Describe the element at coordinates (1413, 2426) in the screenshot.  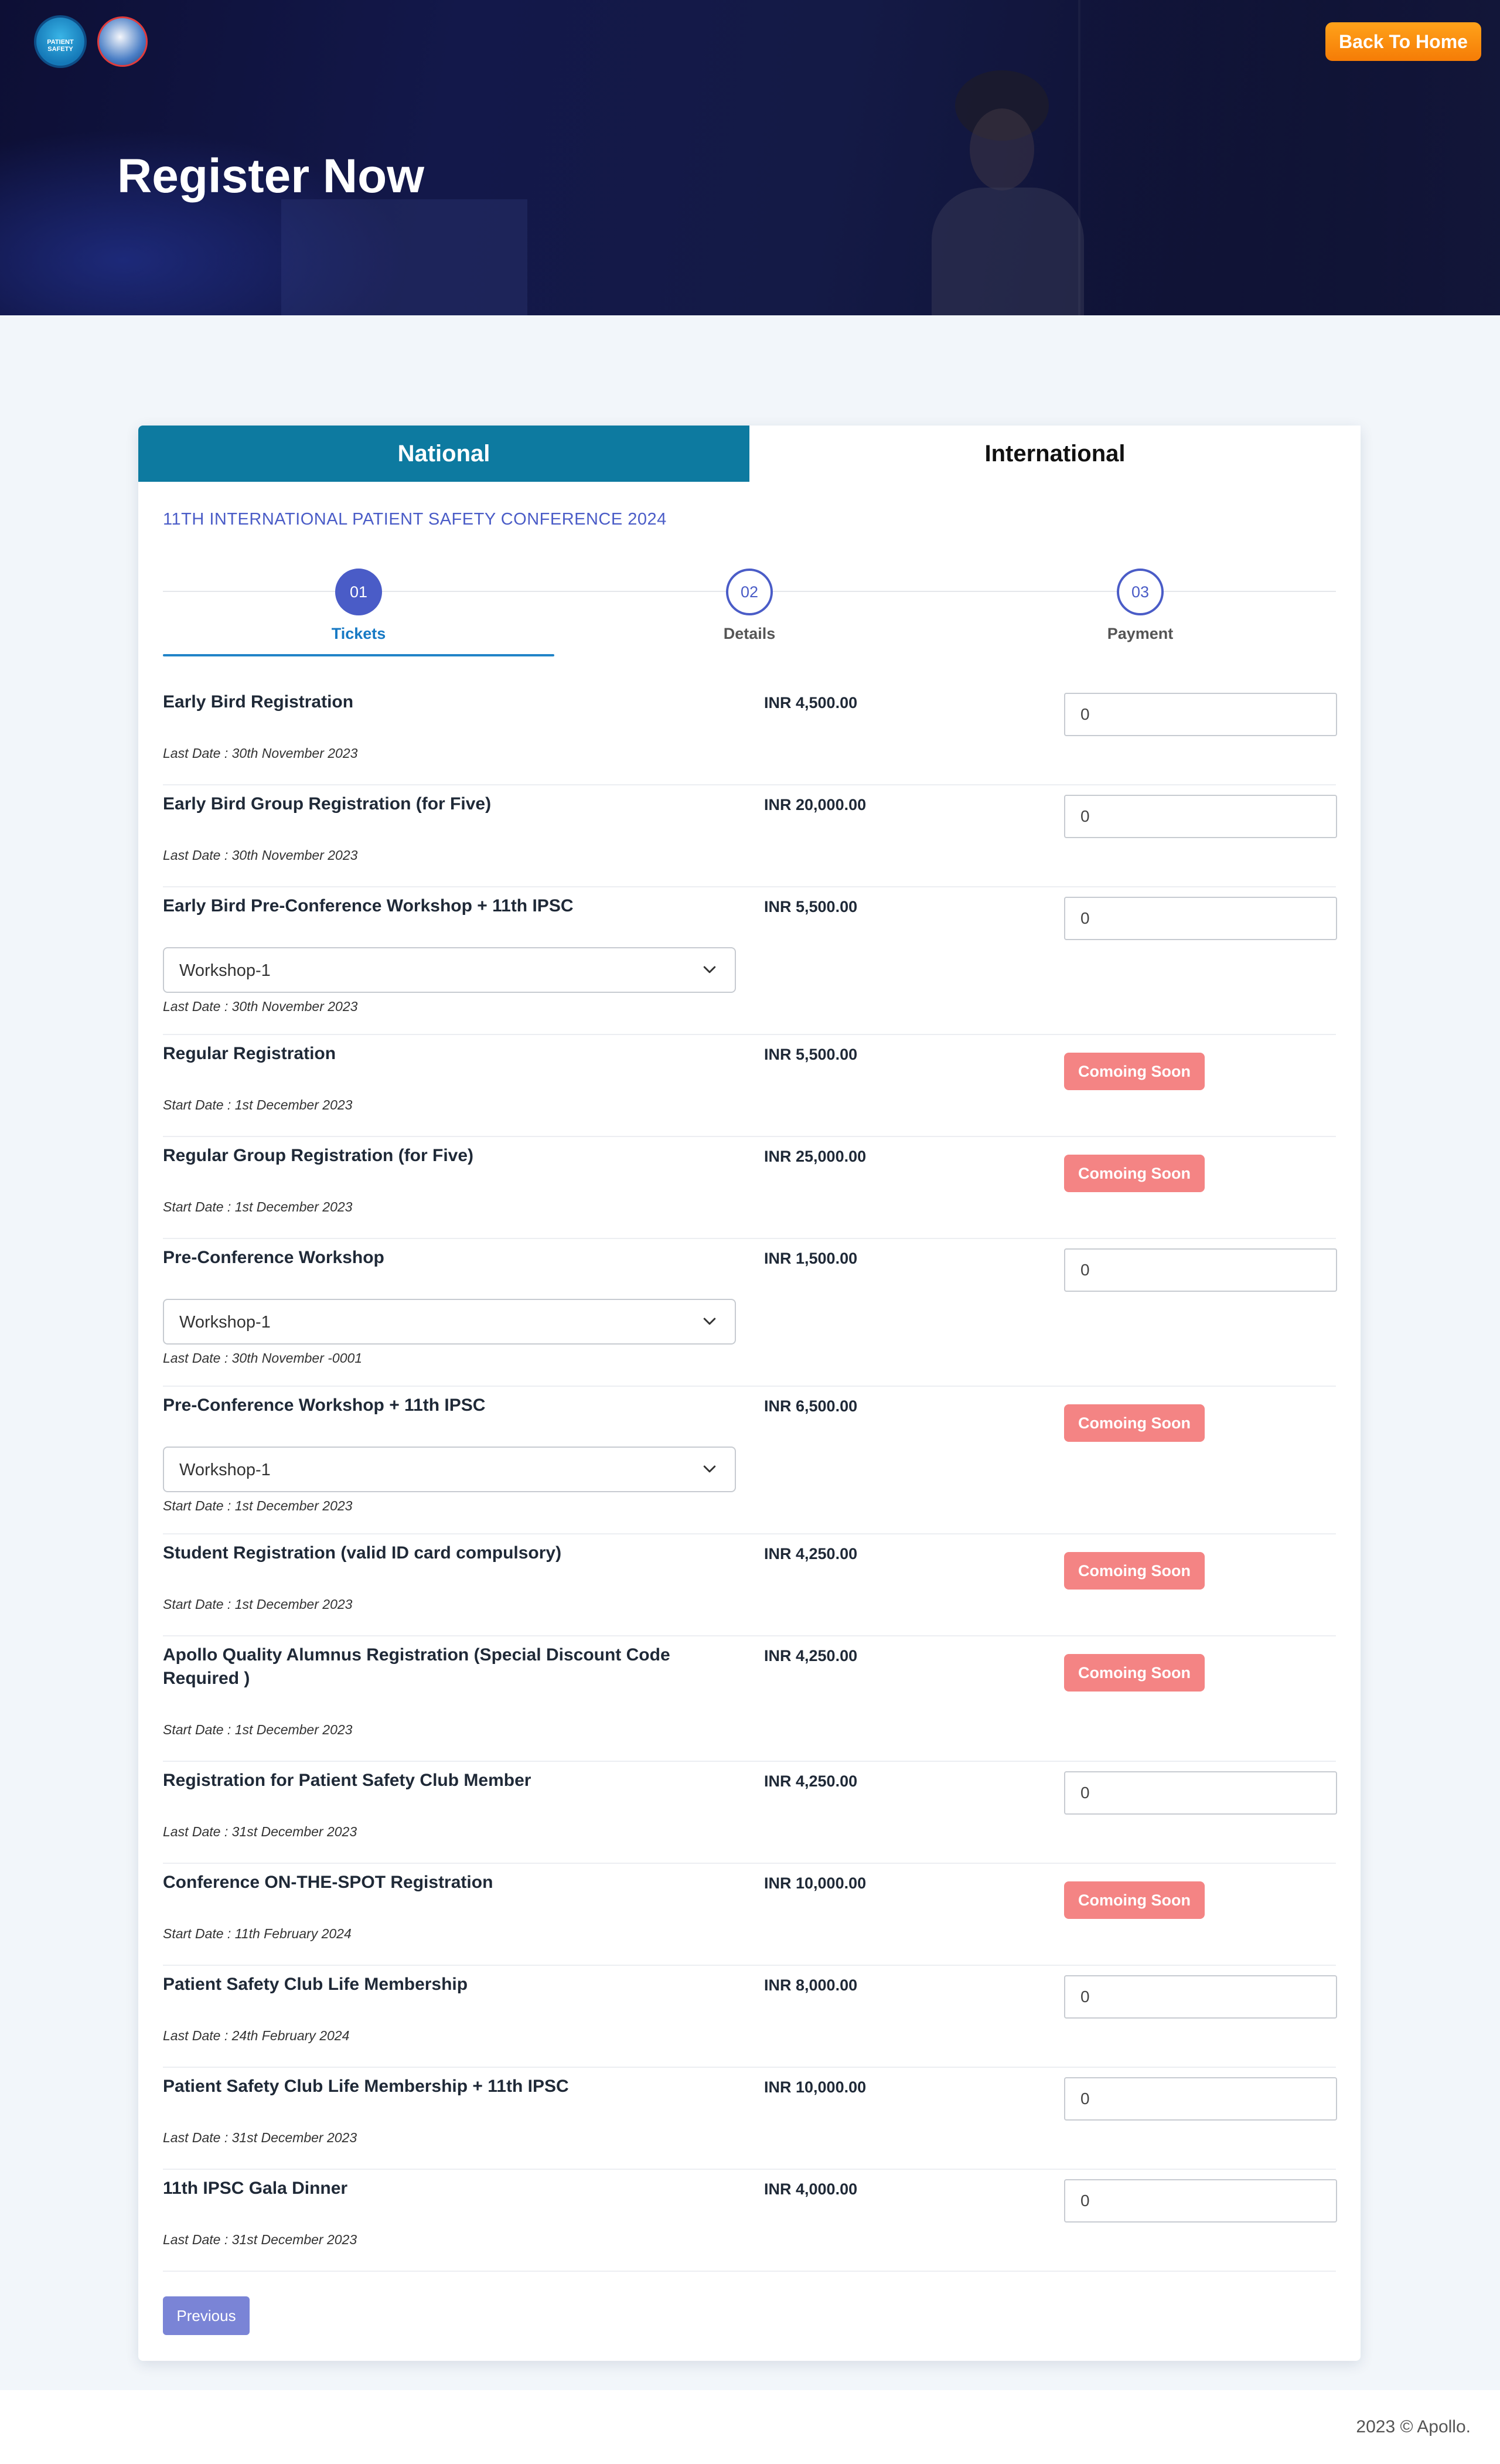
I see `copyright-text: 2023 © Apollo.` at that location.